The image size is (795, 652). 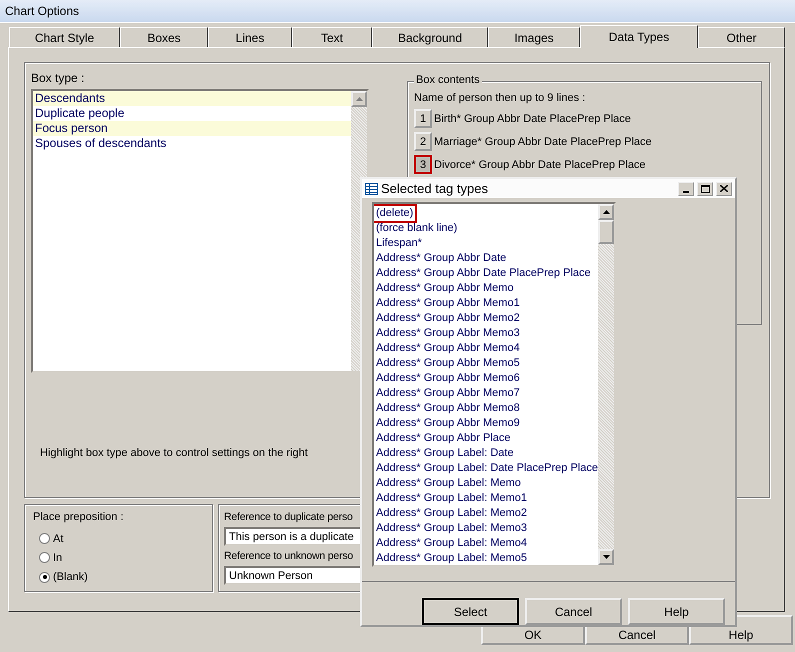 What do you see at coordinates (543, 142) in the screenshot?
I see `line-text: Marriage* Group Abbr Date PlacePrep Place` at bounding box center [543, 142].